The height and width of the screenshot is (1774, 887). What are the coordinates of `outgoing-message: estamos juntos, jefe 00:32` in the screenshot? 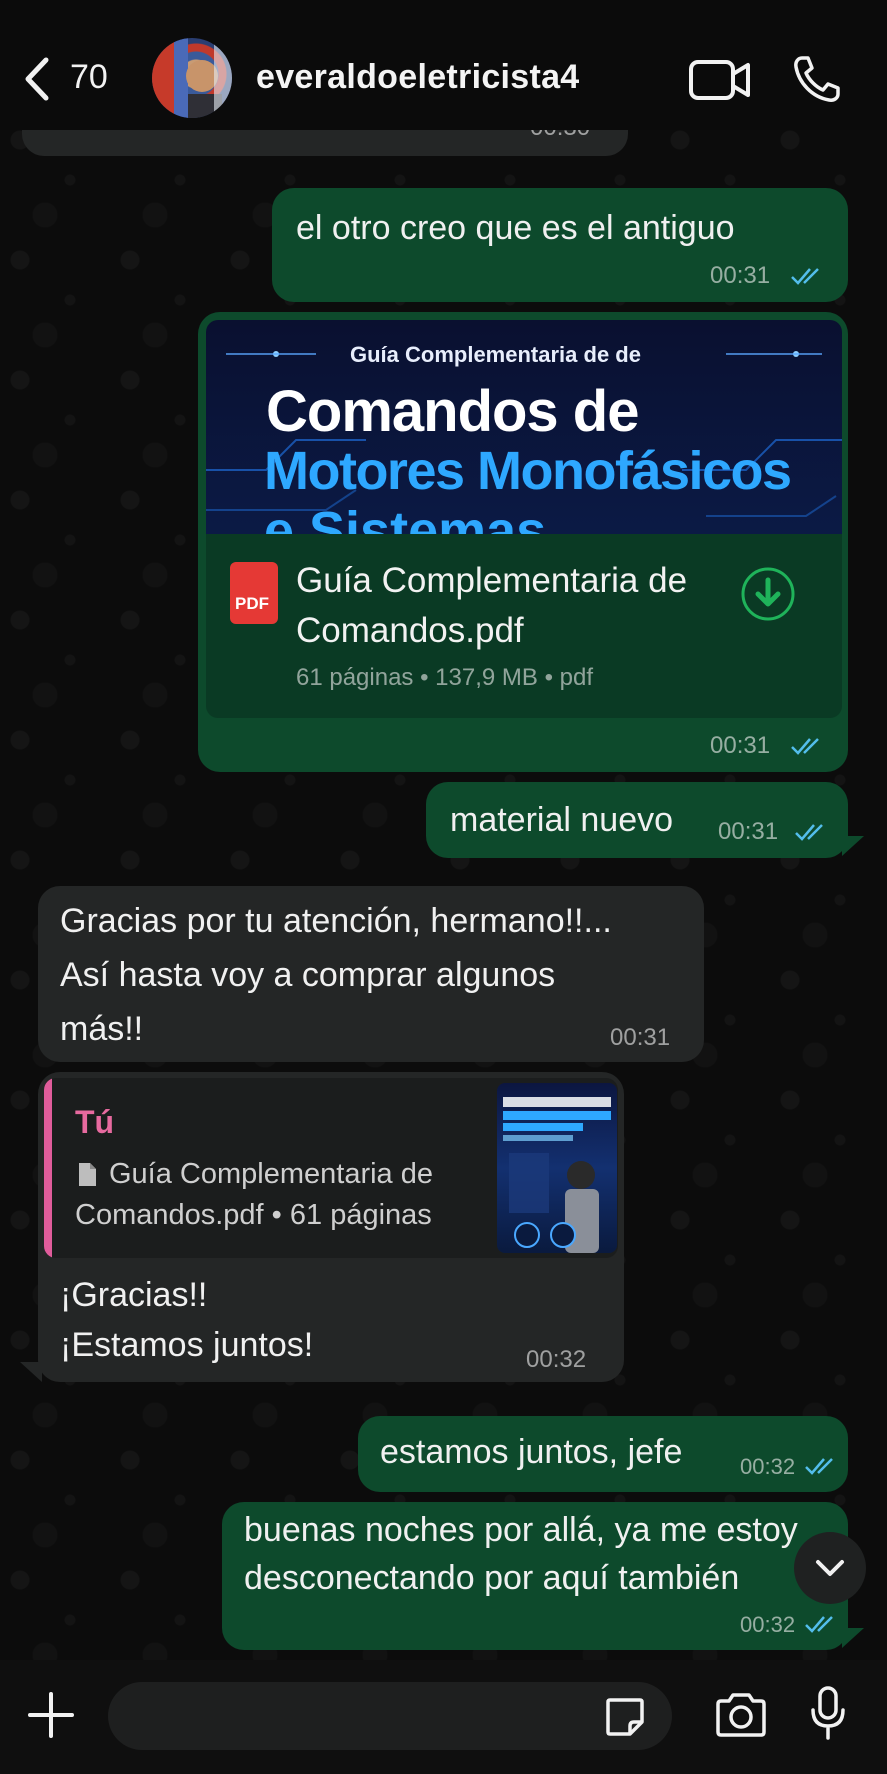 It's located at (603, 1454).